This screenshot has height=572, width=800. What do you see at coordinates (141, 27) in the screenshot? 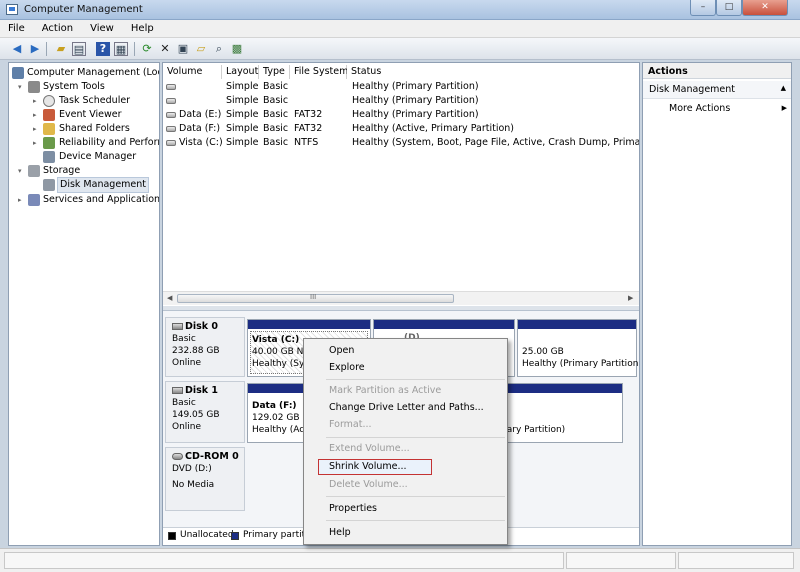
I see `menu-help: Help` at bounding box center [141, 27].